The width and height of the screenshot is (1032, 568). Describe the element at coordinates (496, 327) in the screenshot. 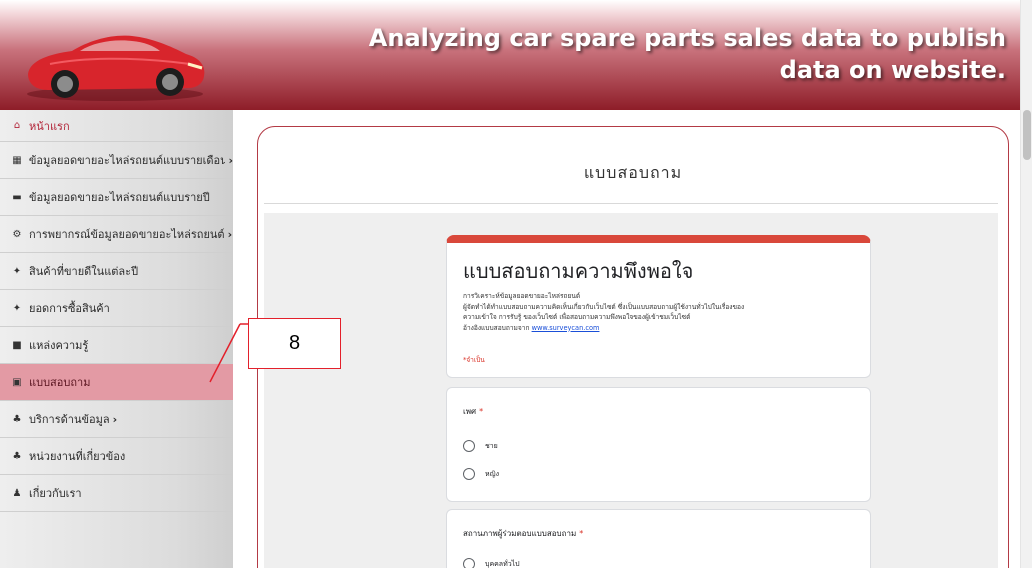

I see `form-desc-ref: อ้างอิงแบบสอบถามจาก` at that location.